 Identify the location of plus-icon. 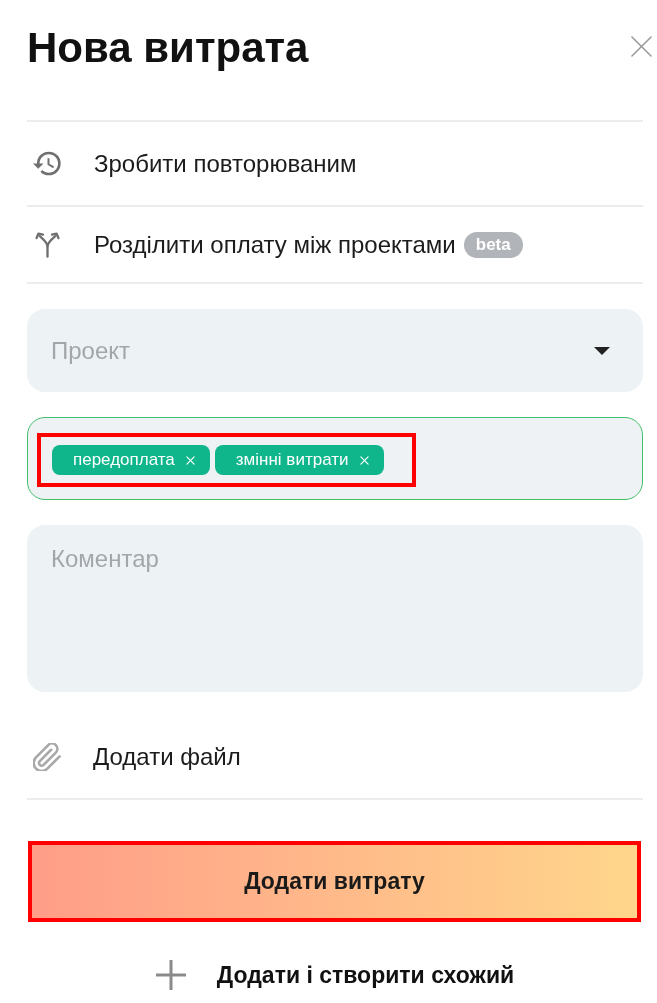
(170, 975).